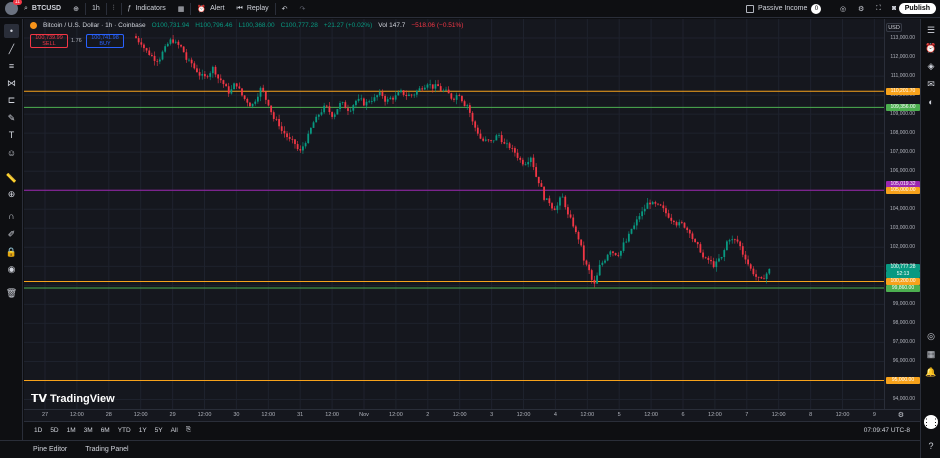 This screenshot has width=940, height=458. I want to click on pine-editor-tab: Pine Editor, so click(50, 449).